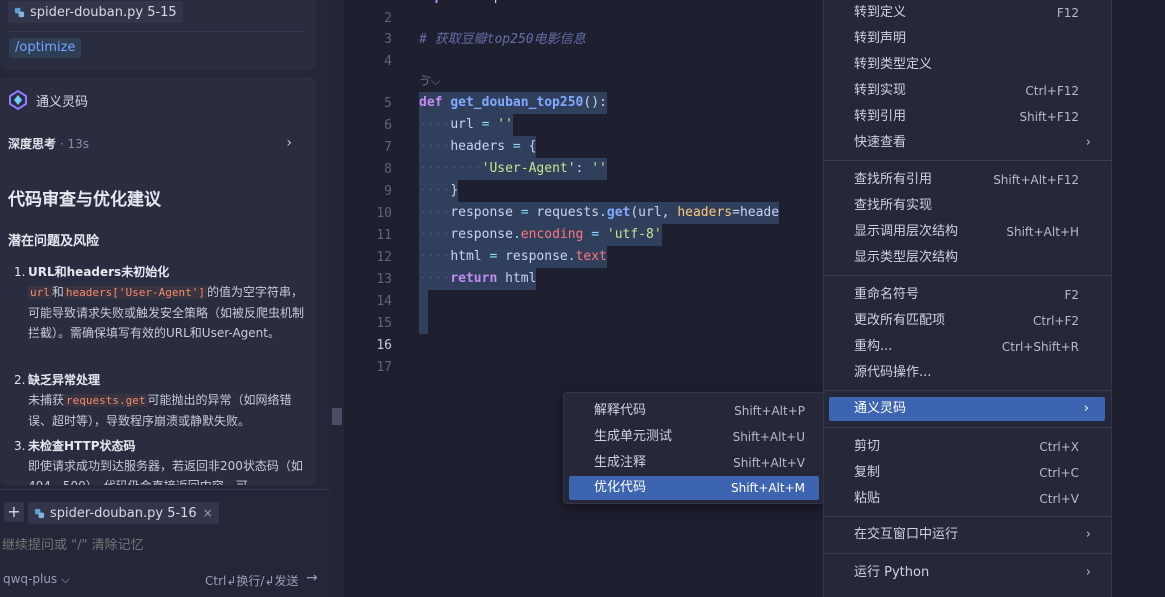 Image resolution: width=1165 pixels, height=597 pixels. Describe the element at coordinates (474, 278) in the screenshot. I see `code-token: return` at that location.